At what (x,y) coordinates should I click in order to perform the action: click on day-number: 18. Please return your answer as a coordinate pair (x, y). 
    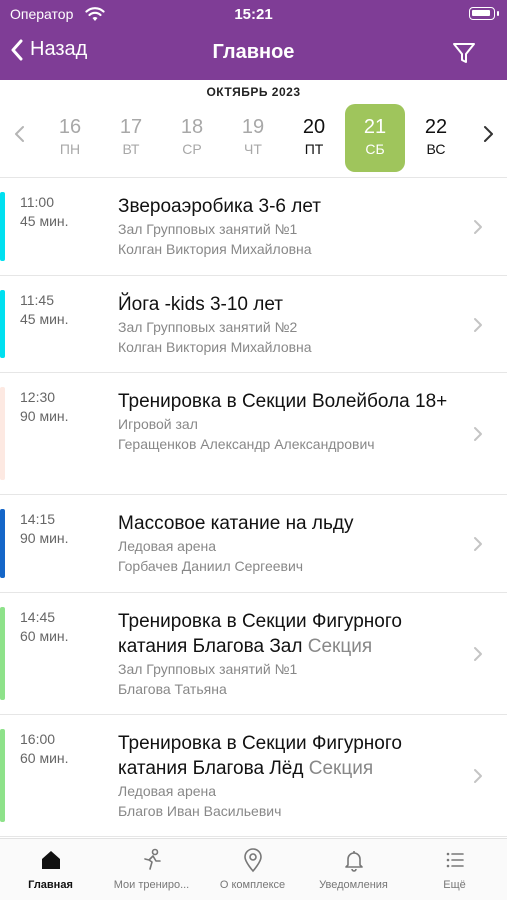
    Looking at the image, I should click on (192, 127).